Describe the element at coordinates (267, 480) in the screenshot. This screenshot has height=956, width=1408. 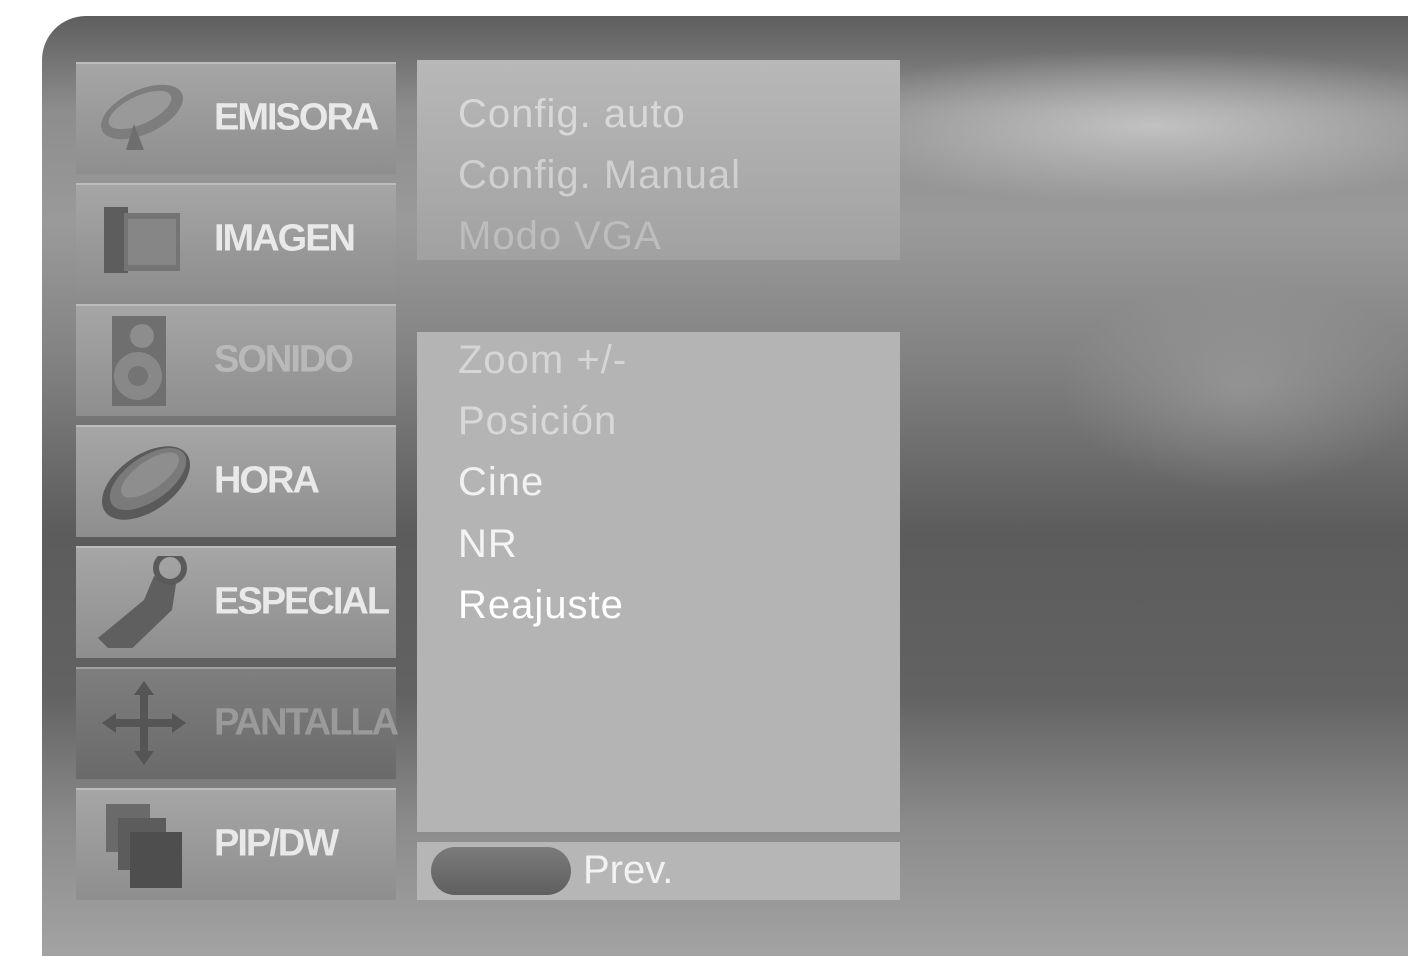
I see `sidebar-item-label: HORA` at that location.